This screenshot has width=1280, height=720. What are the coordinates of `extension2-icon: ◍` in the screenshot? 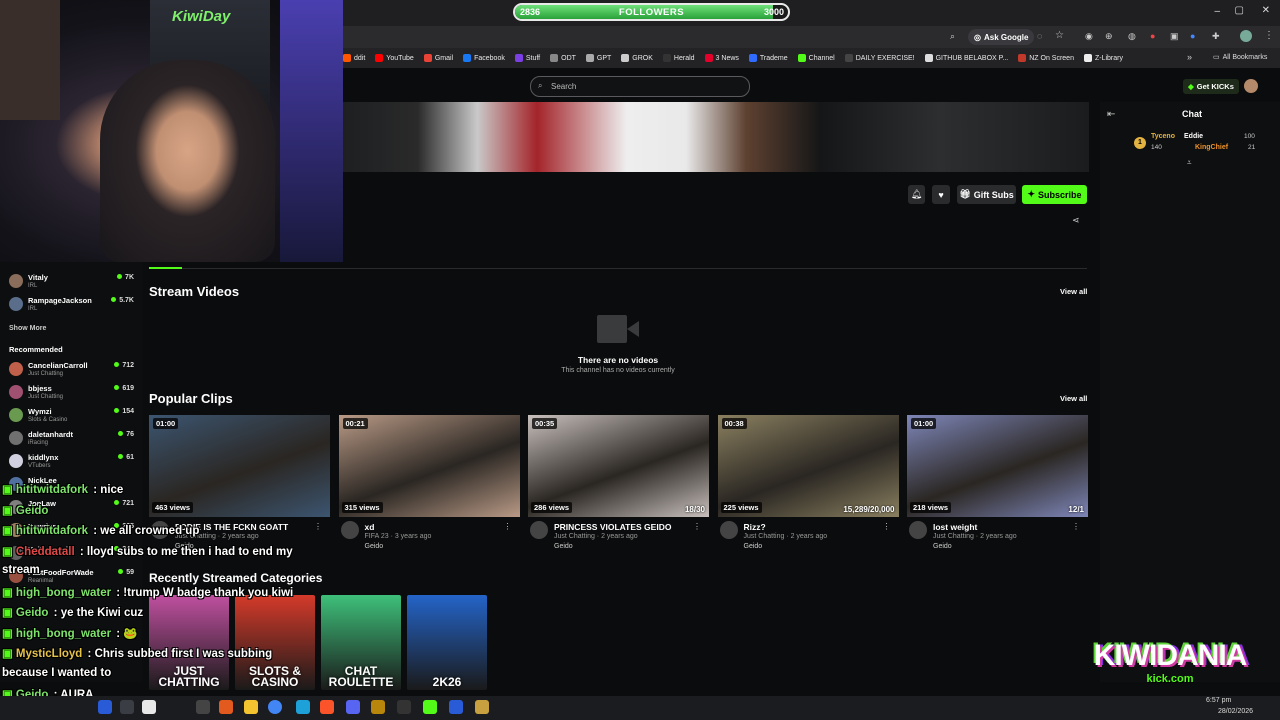 It's located at (1132, 36).